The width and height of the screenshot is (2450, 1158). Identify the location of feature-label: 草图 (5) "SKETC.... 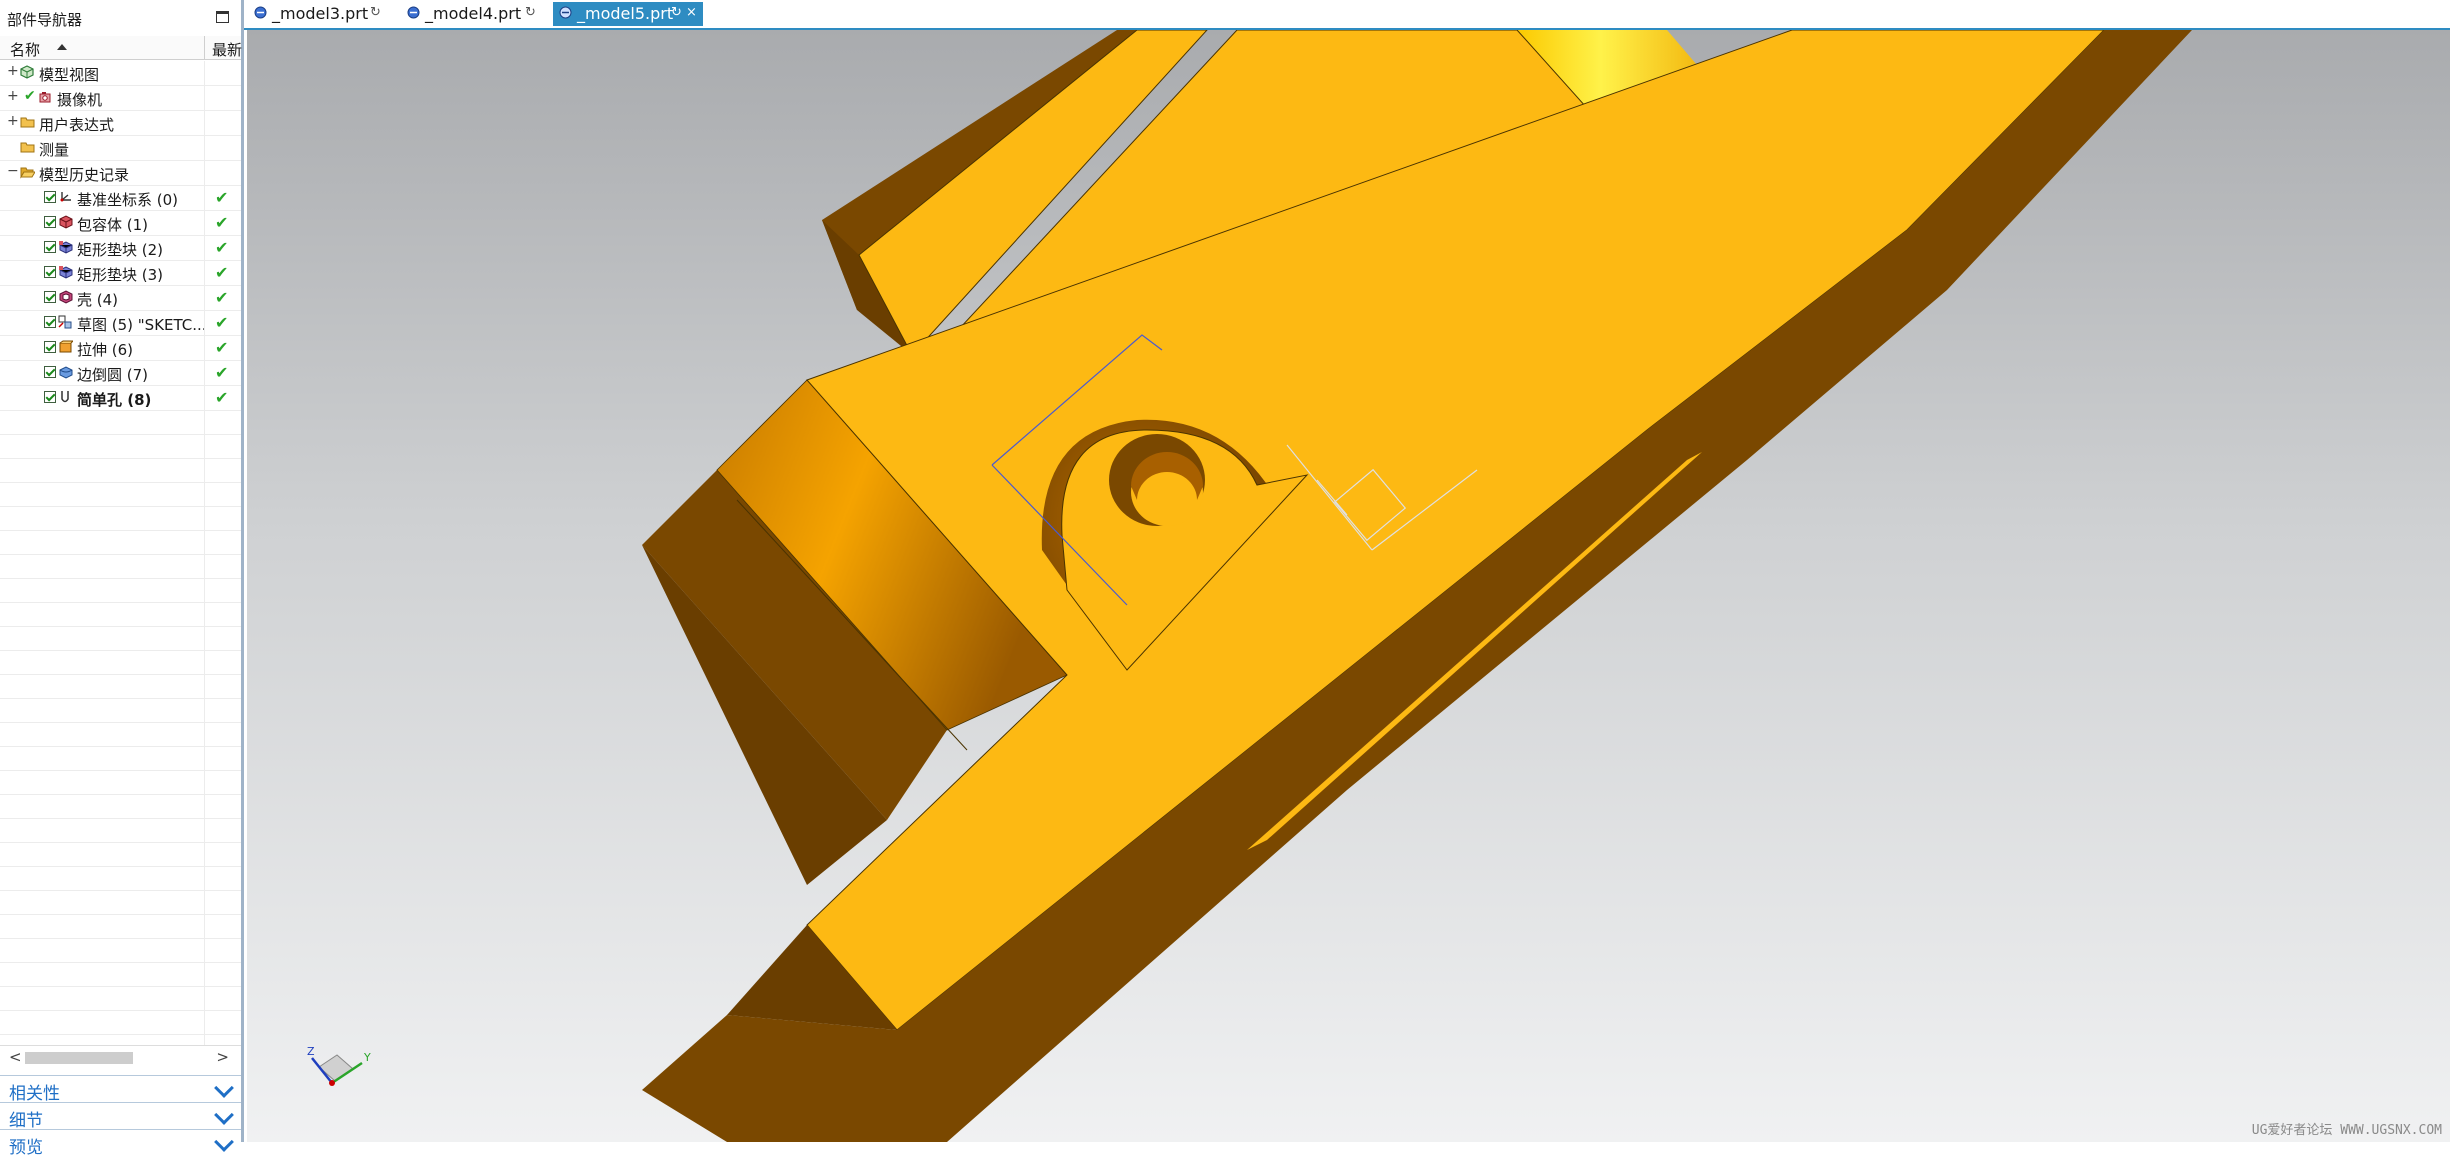
(142, 325).